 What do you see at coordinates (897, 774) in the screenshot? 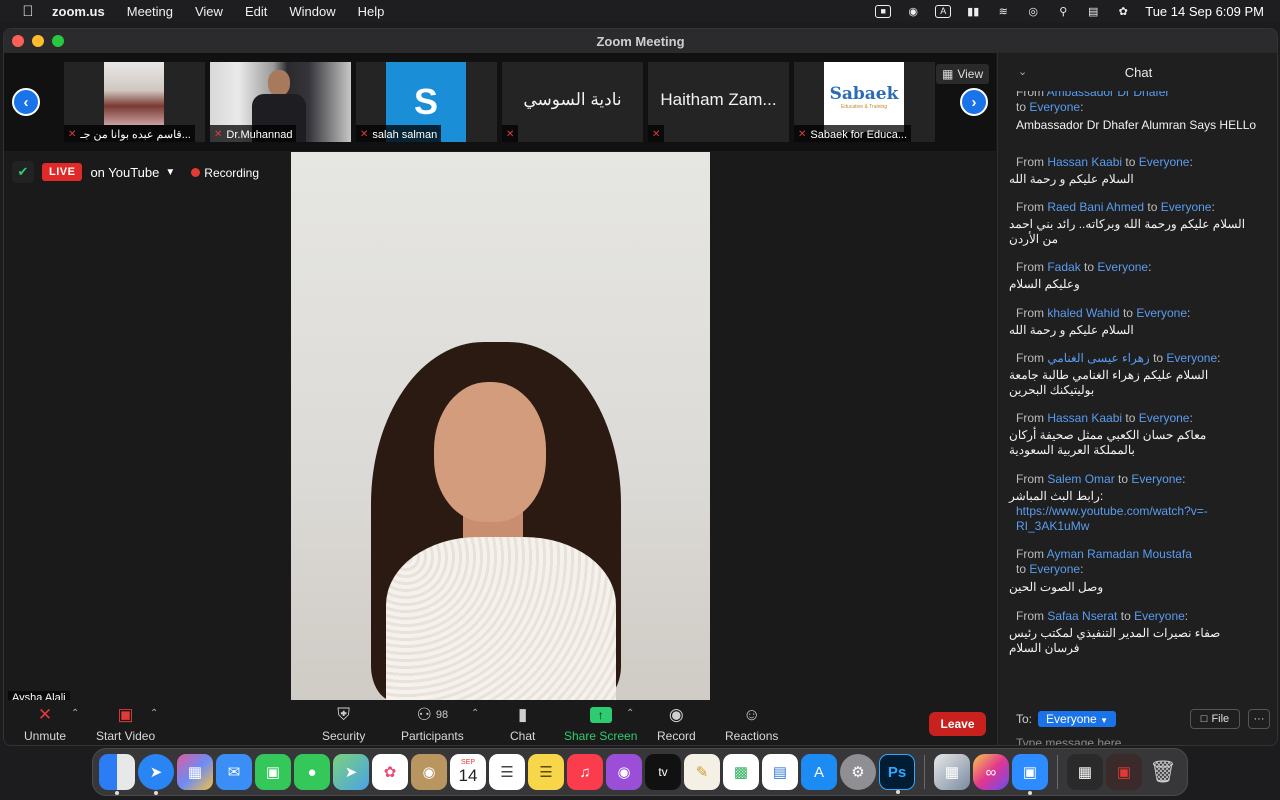
I see `photoshop-icon: Ps` at bounding box center [897, 774].